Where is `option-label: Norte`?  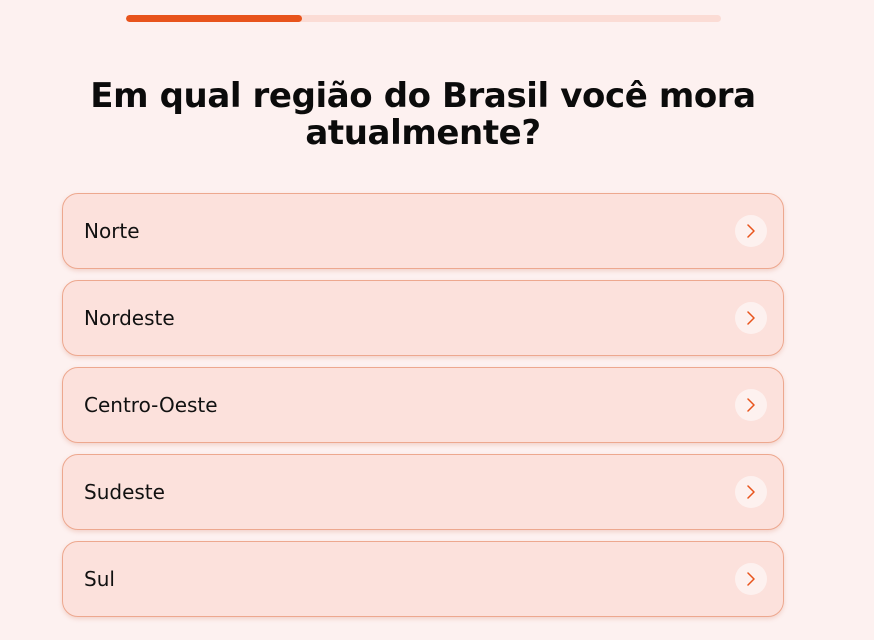
option-label: Norte is located at coordinates (112, 231).